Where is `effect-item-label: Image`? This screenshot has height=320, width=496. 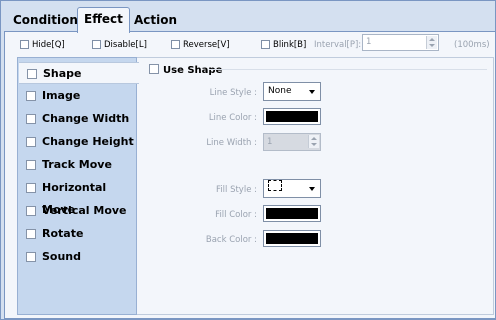
effect-item-label: Image is located at coordinates (61, 95).